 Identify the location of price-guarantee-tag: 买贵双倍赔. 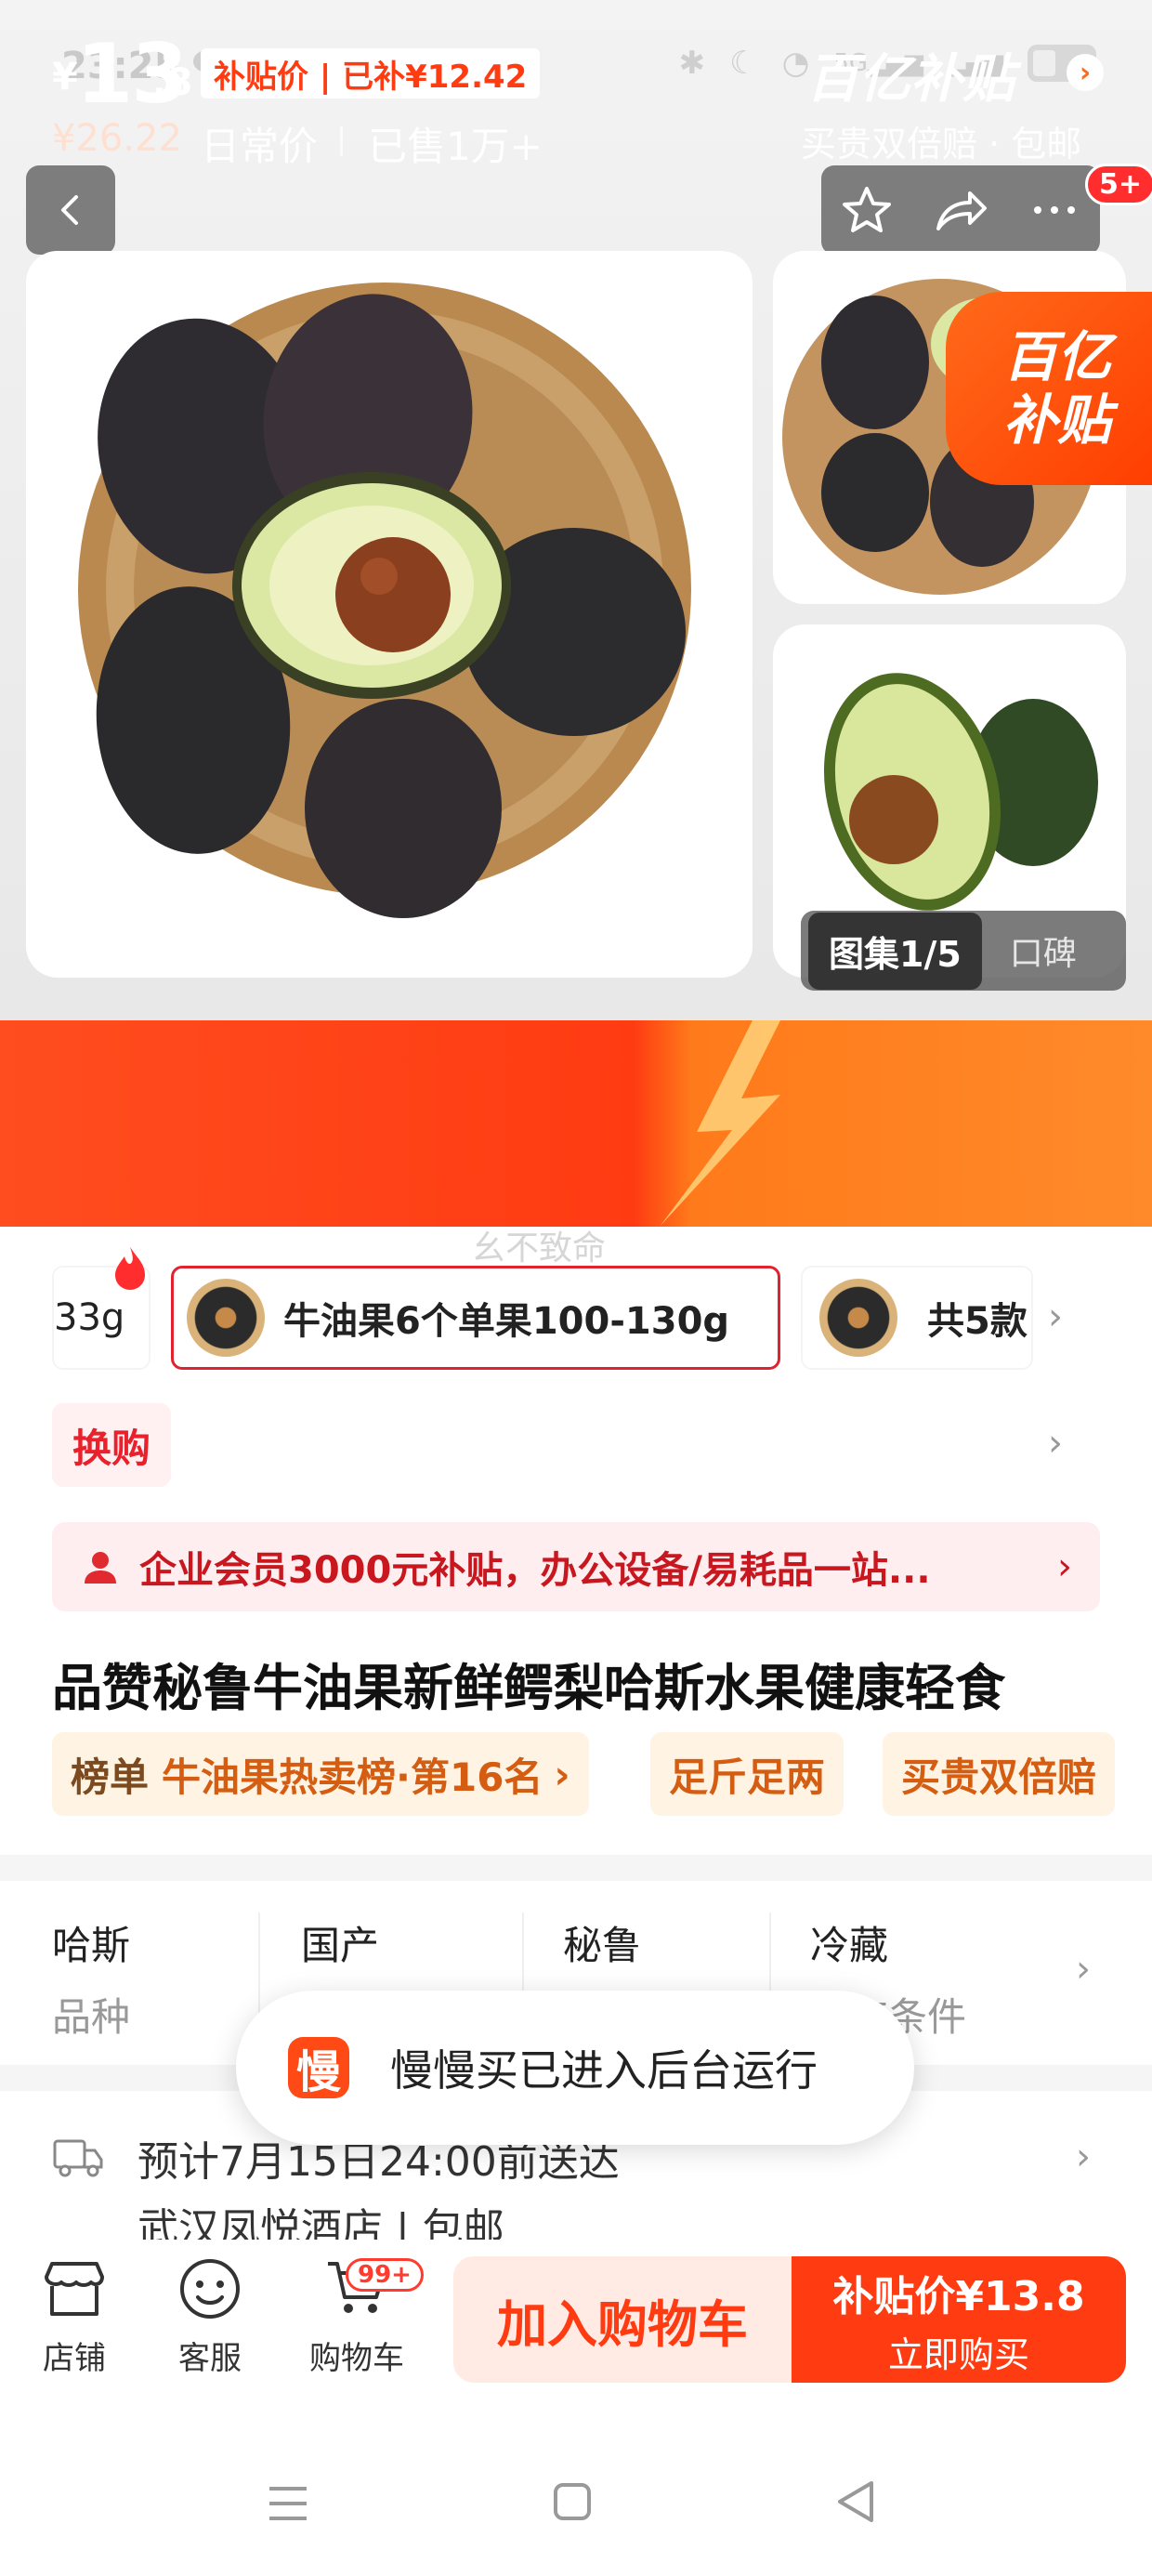
(999, 1774).